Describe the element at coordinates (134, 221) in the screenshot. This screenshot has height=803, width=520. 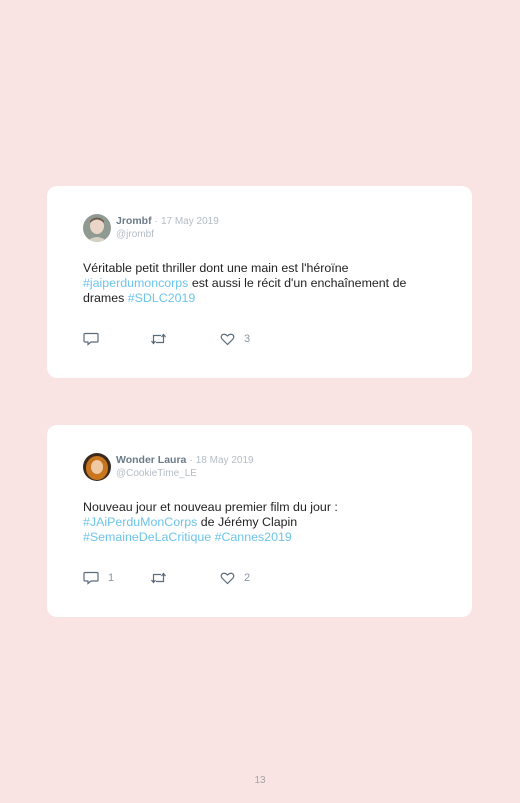
I see `author-name: Jrombf` at that location.